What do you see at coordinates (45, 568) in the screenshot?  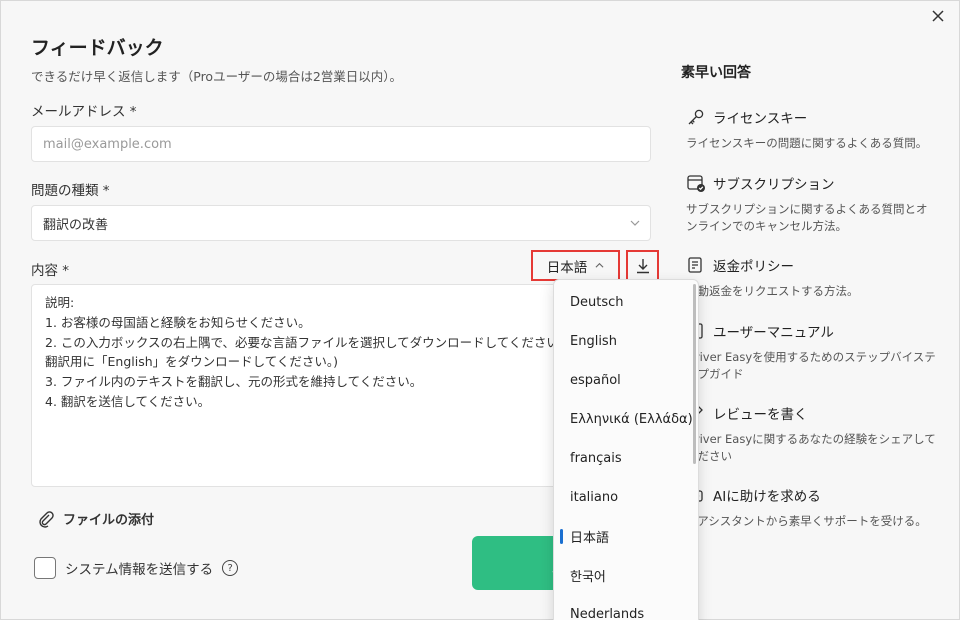 I see `system-info-checkbox` at bounding box center [45, 568].